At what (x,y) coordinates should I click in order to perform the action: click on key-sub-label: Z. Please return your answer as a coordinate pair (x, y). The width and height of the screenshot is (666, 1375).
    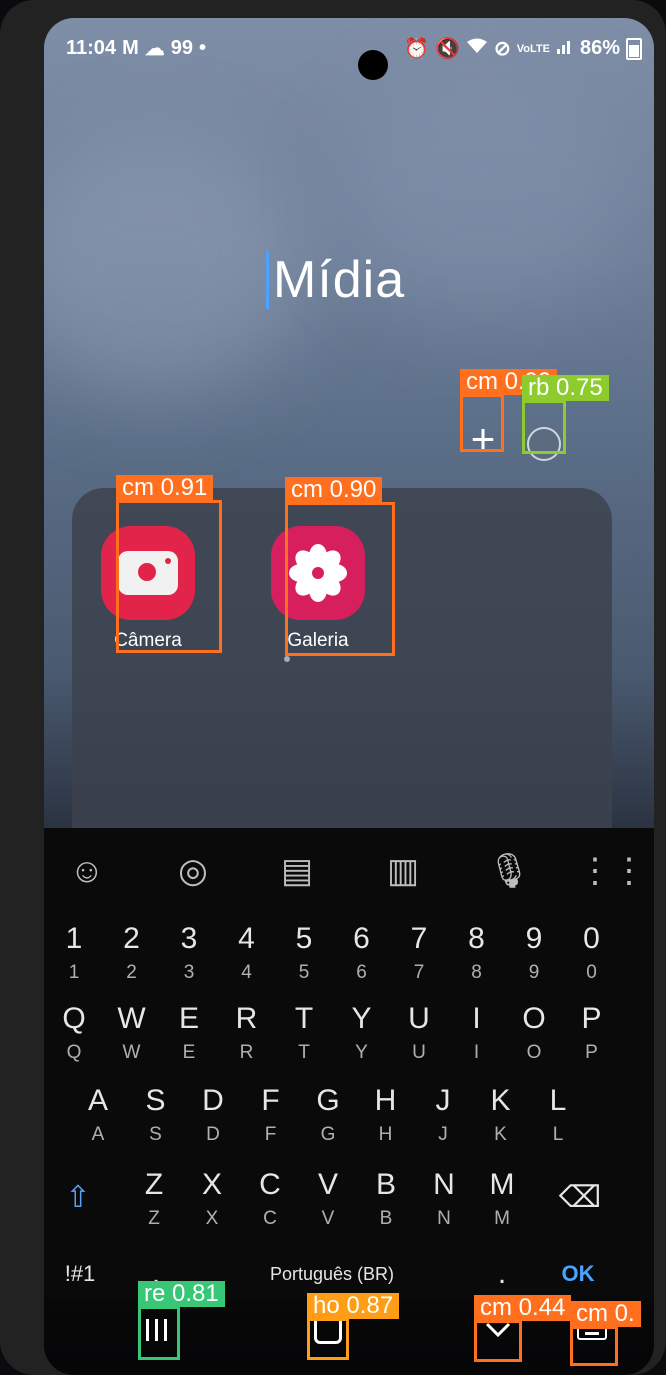
    Looking at the image, I should click on (154, 1218).